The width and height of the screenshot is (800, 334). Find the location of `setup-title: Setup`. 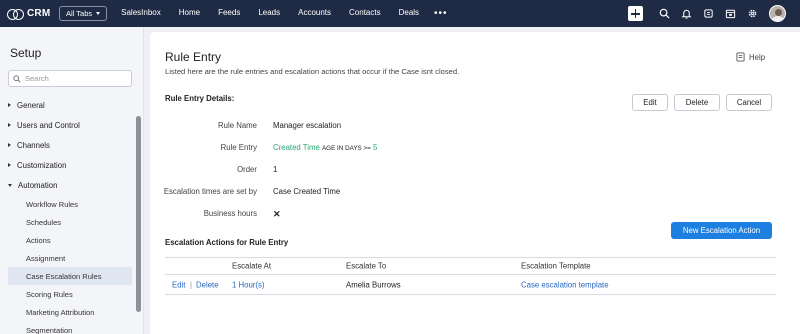

setup-title: Setup is located at coordinates (26, 53).